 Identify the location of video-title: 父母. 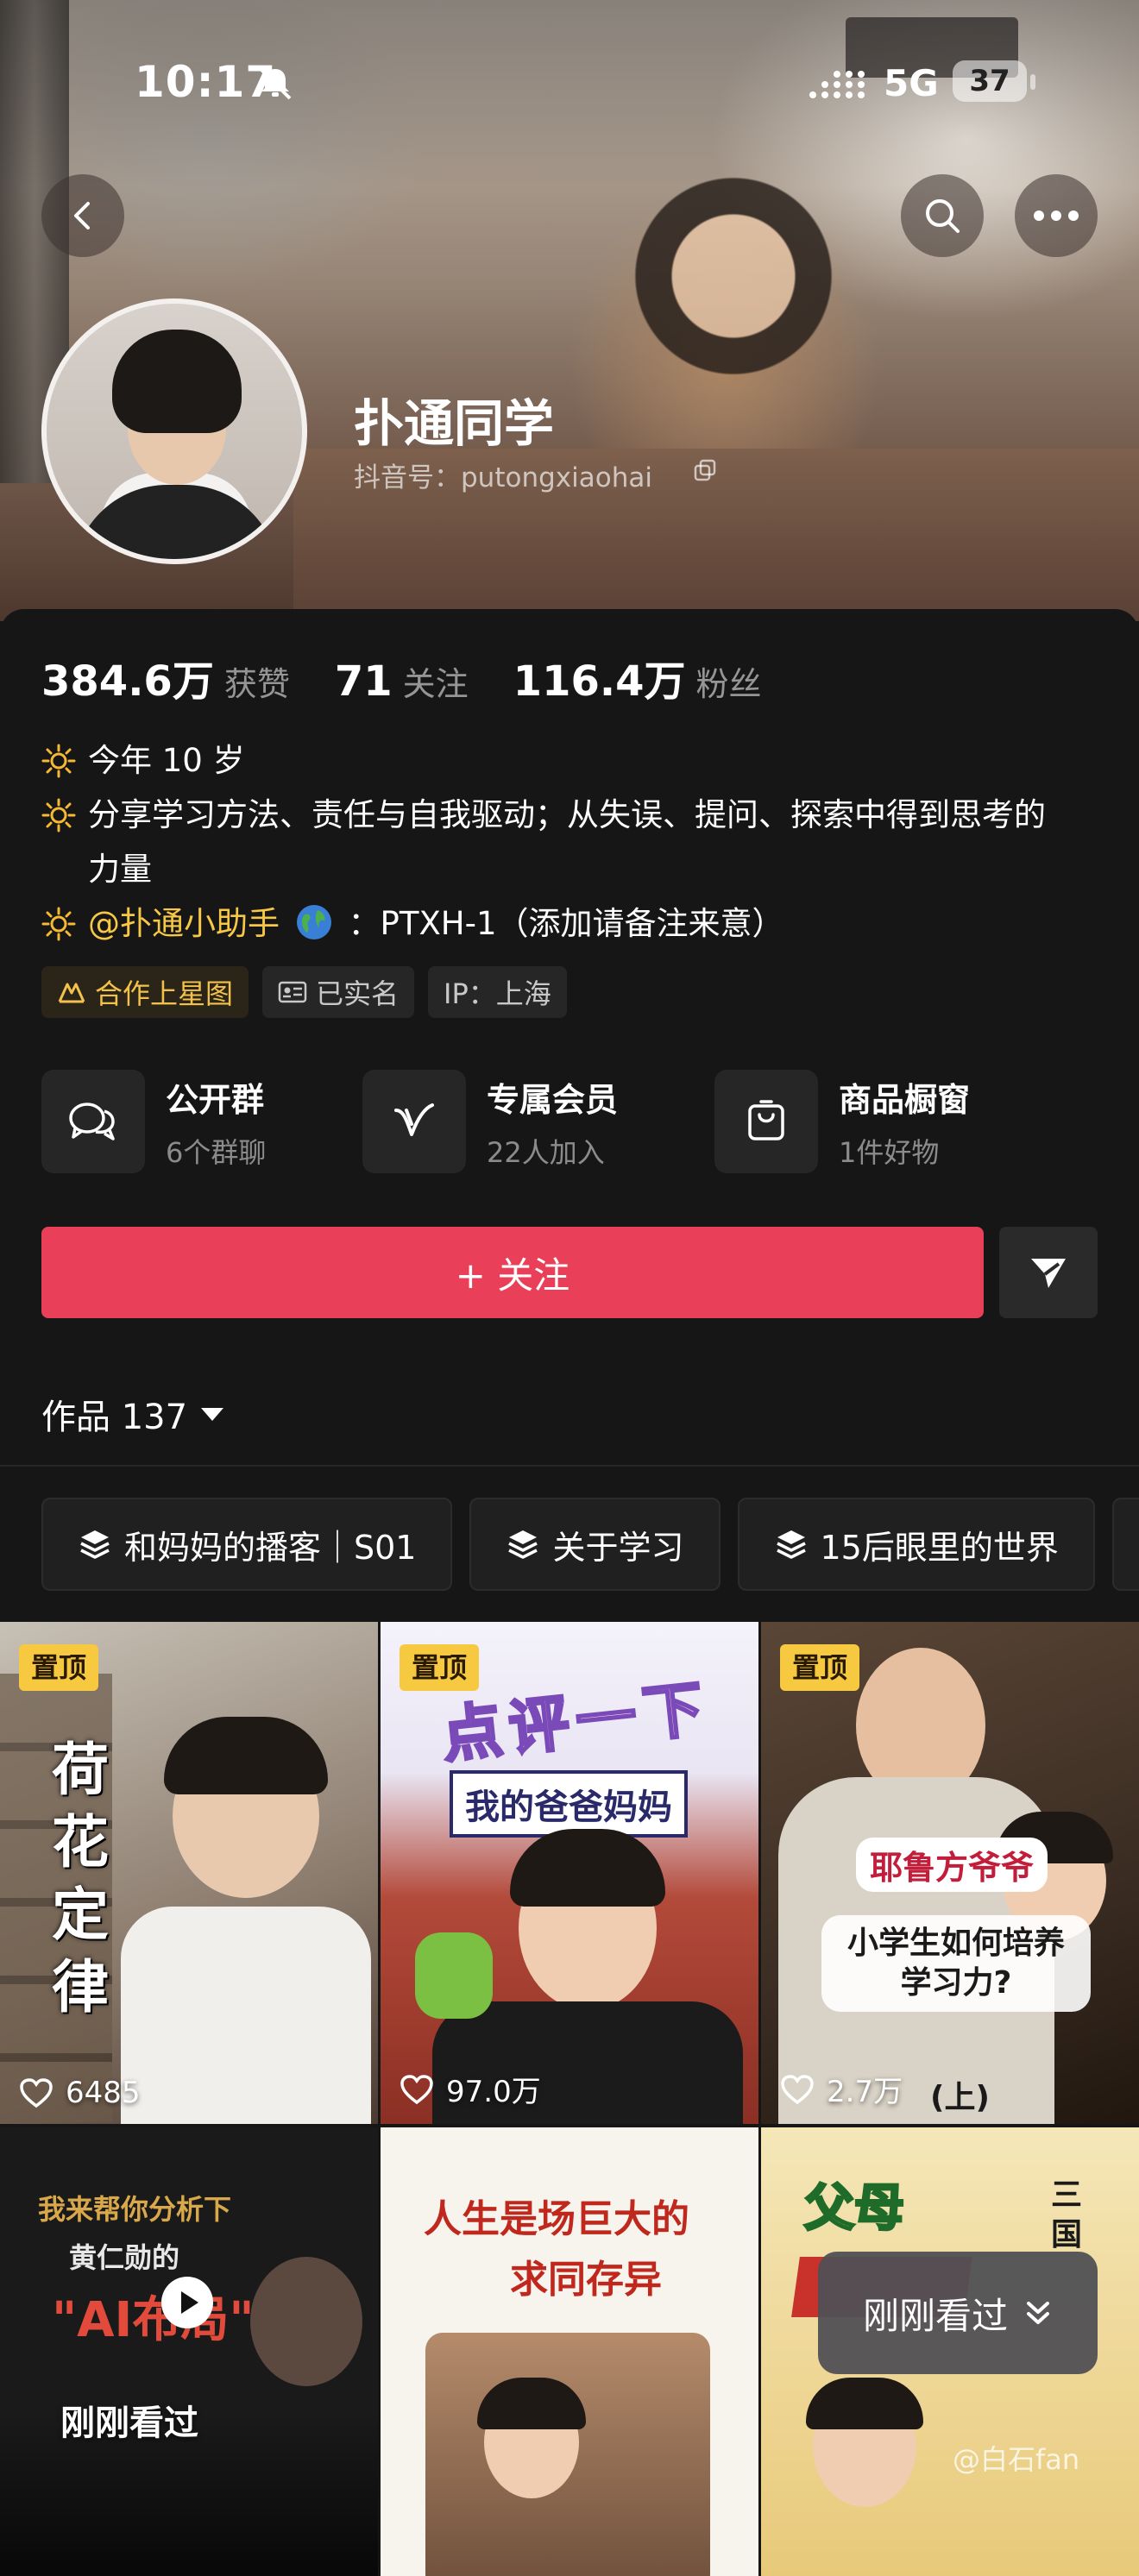
(853, 2208).